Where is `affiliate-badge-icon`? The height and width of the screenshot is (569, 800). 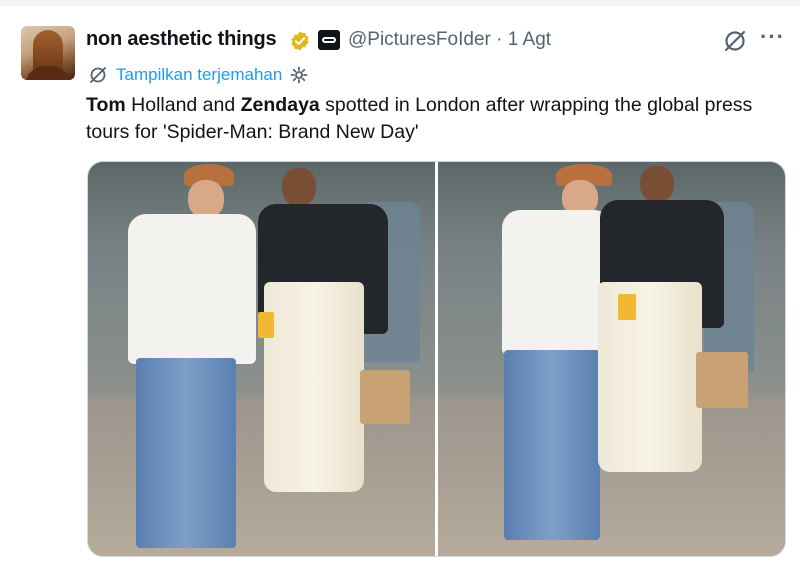
affiliate-badge-icon is located at coordinates (329, 40).